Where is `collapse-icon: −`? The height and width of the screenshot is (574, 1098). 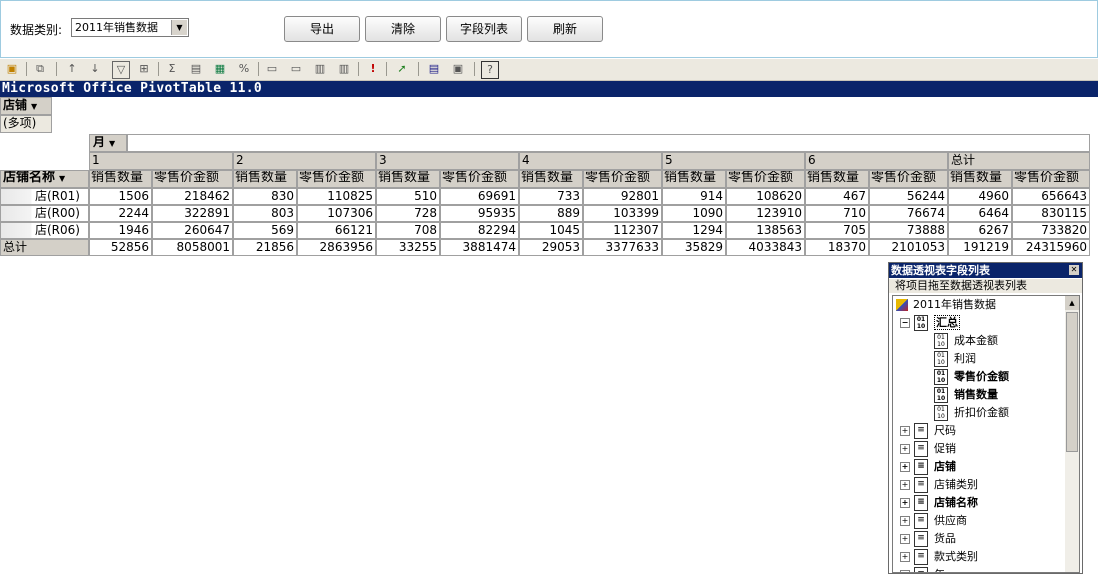 collapse-icon: − is located at coordinates (905, 323).